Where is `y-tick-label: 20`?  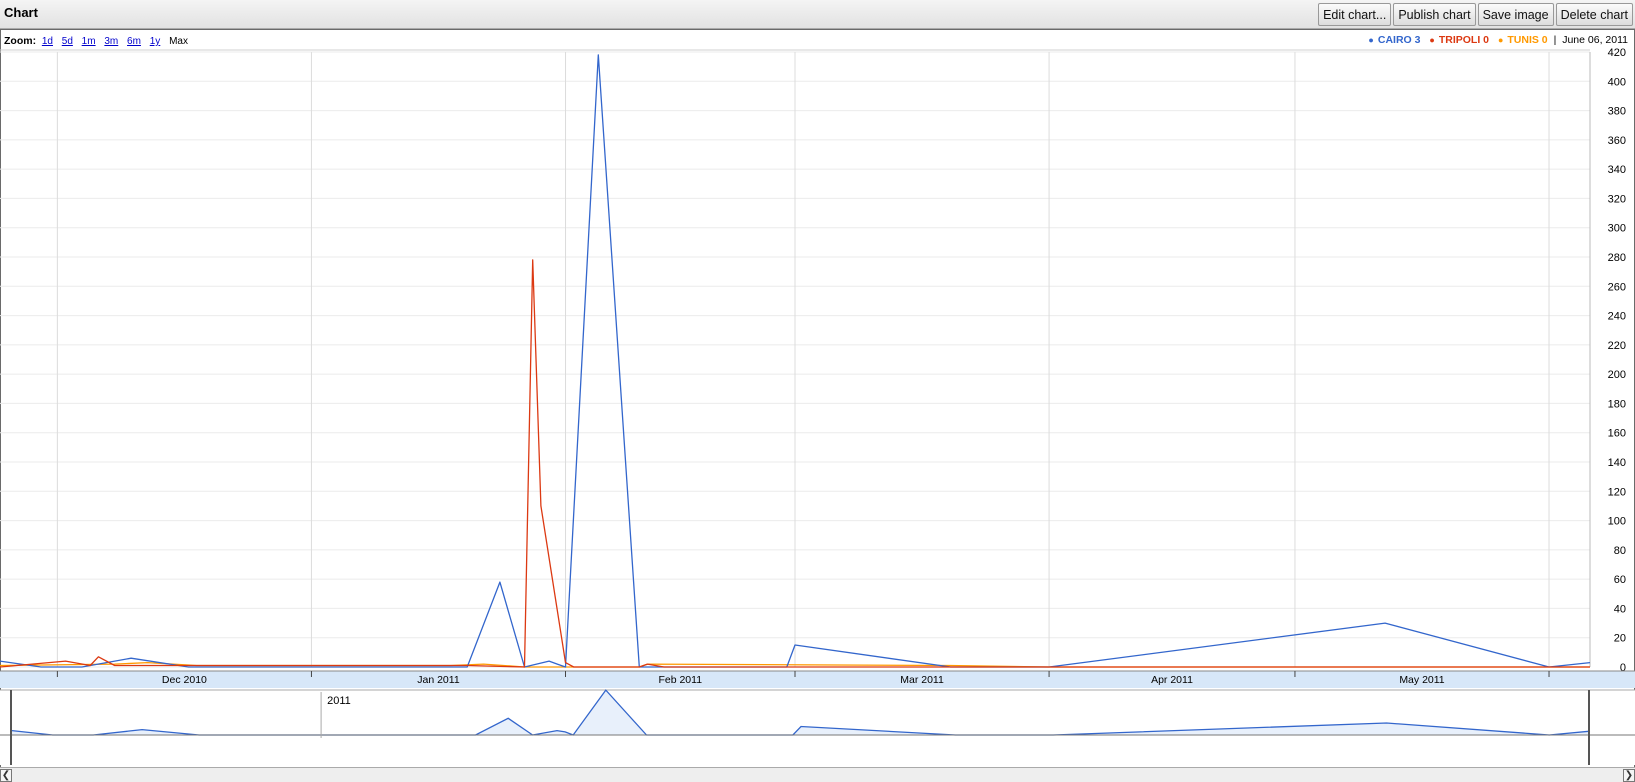
y-tick-label: 20 is located at coordinates (1620, 639).